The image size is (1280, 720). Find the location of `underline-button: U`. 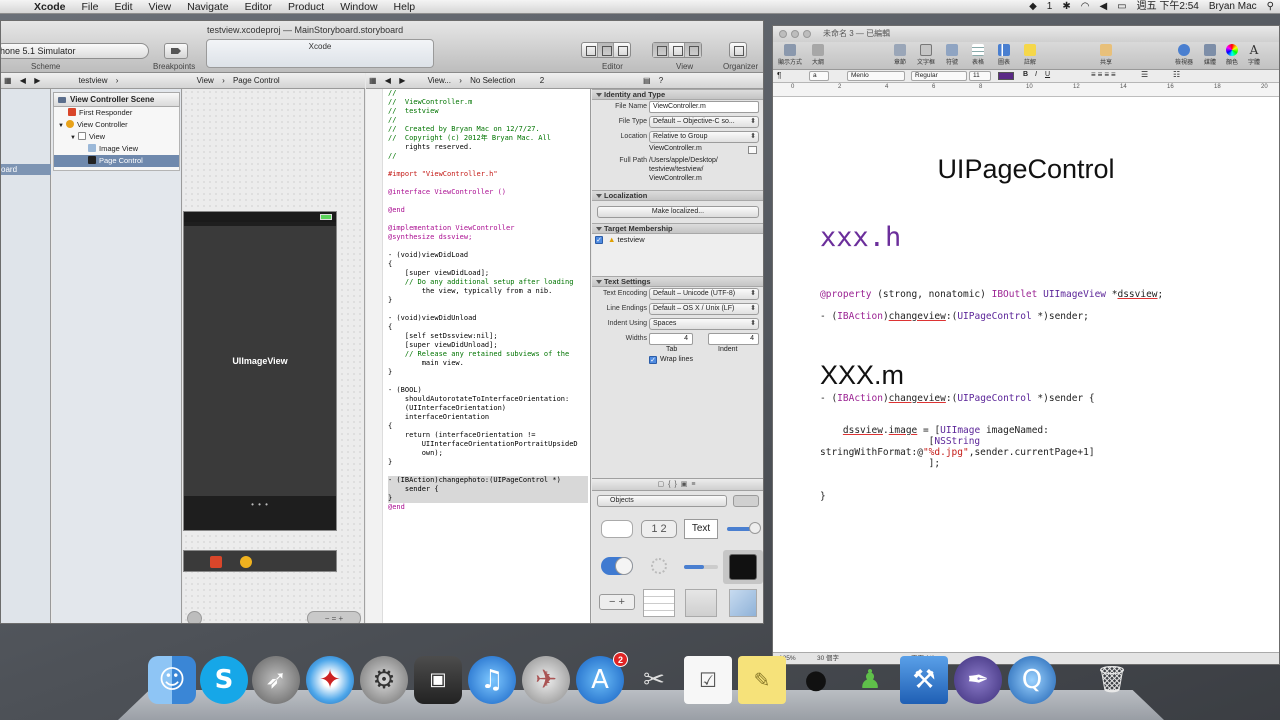

underline-button: U is located at coordinates (1047, 74).